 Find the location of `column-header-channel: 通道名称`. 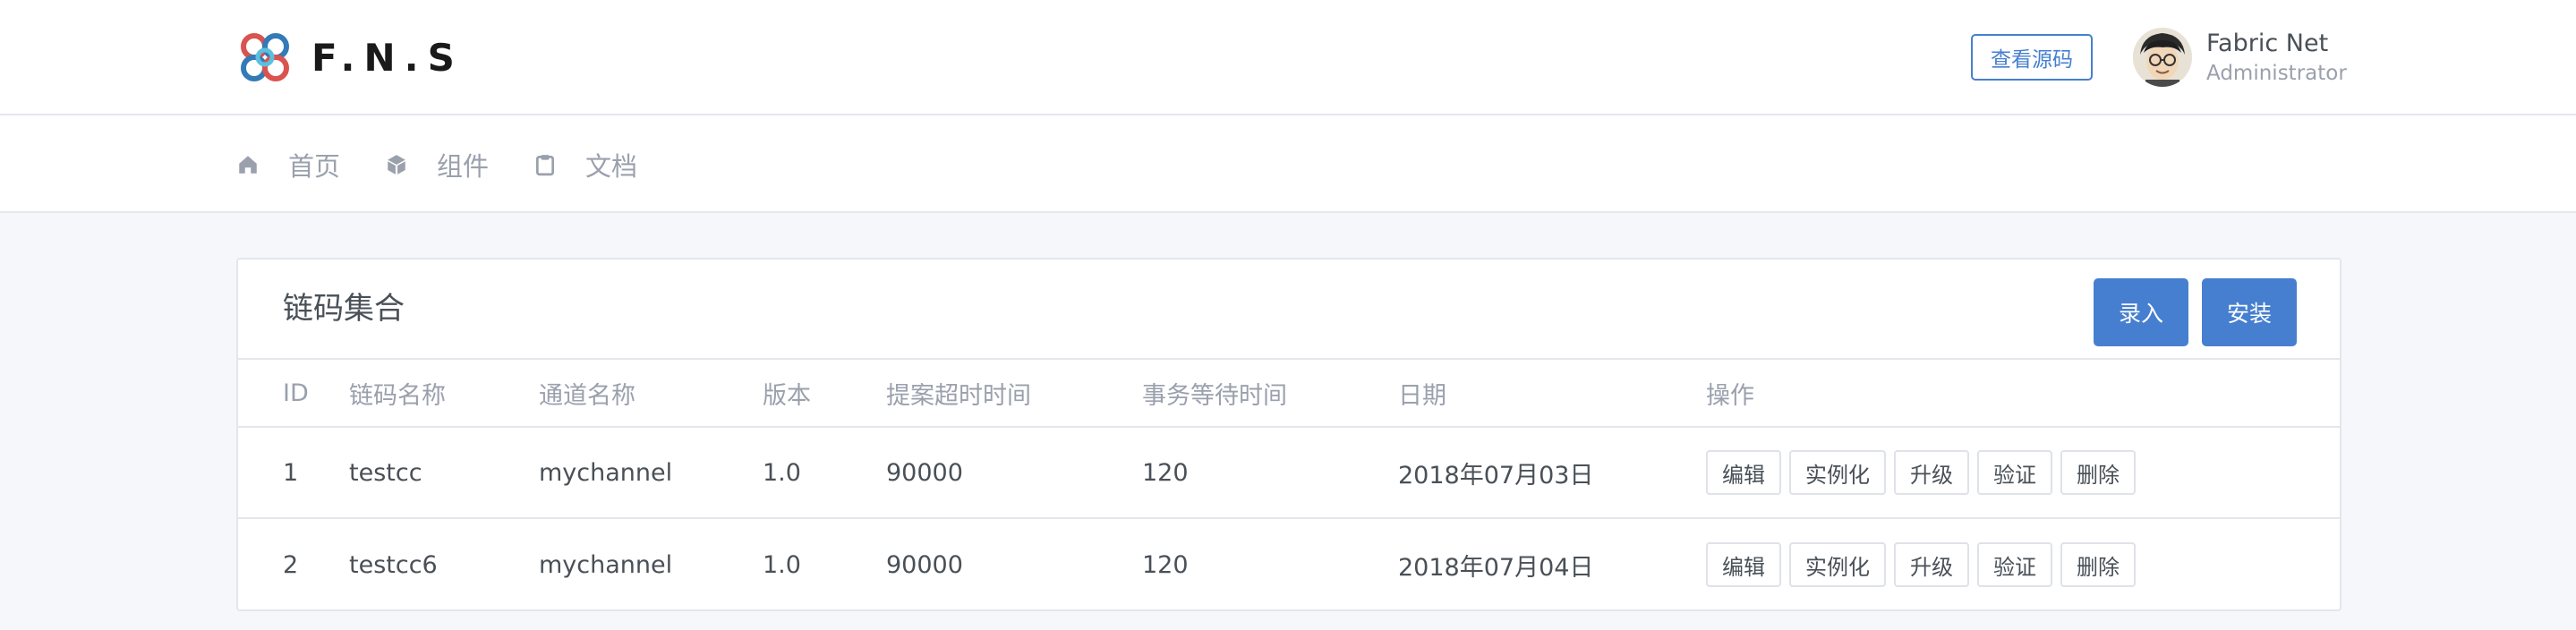

column-header-channel: 通道名称 is located at coordinates (587, 395).